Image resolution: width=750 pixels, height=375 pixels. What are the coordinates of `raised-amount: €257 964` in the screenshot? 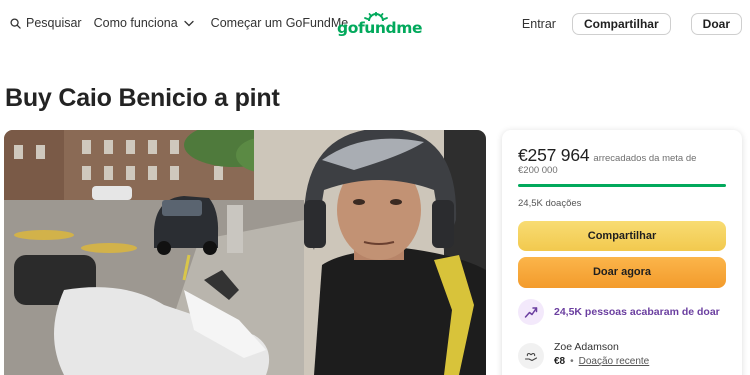 It's located at (554, 155).